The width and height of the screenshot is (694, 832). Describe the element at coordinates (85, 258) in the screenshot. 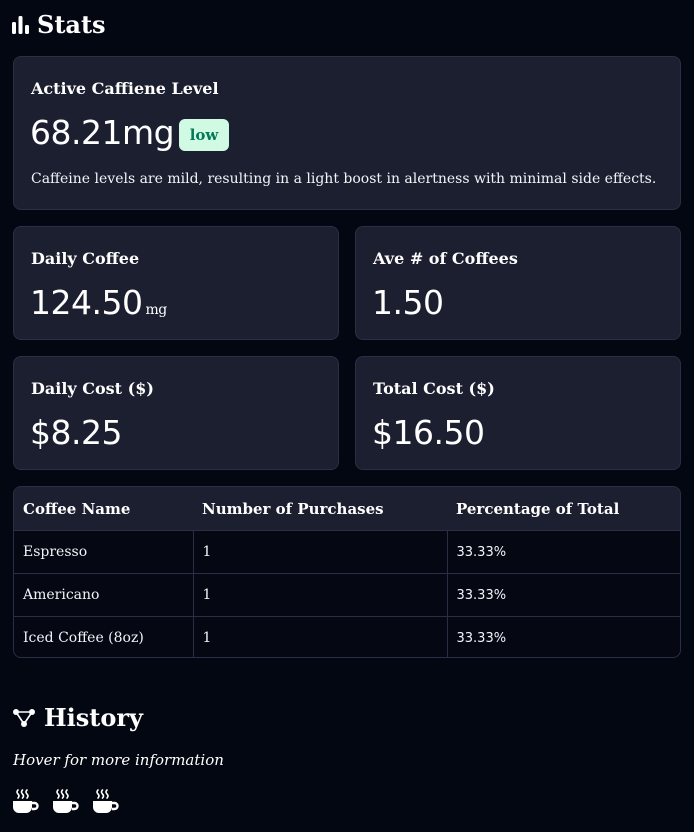

I see `daily-coffee-label: Daily Coffee` at that location.